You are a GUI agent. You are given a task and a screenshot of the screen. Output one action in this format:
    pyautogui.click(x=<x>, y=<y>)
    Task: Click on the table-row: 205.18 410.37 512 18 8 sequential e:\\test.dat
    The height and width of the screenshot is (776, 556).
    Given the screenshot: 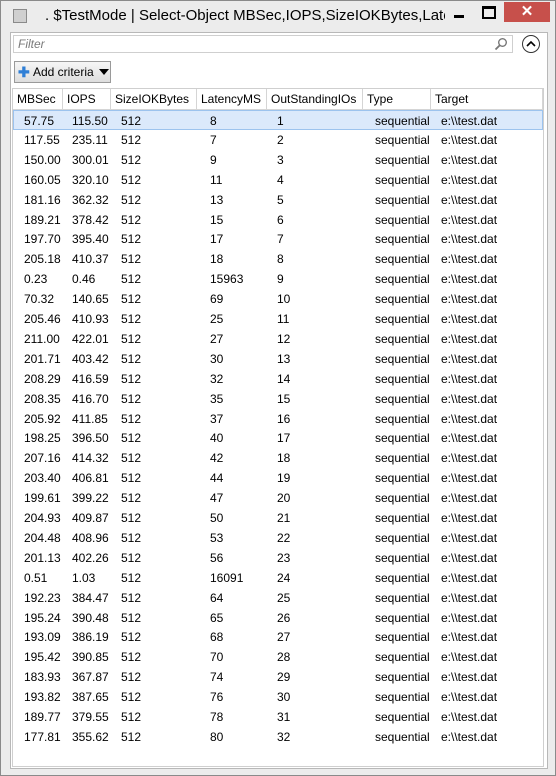 What is the action you would take?
    pyautogui.click(x=278, y=259)
    